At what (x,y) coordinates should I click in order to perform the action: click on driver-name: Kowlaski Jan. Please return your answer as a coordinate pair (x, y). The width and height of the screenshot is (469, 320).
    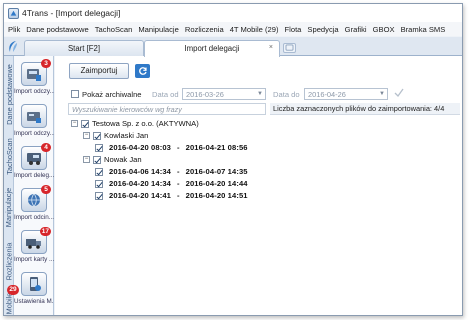
    Looking at the image, I should click on (126, 135).